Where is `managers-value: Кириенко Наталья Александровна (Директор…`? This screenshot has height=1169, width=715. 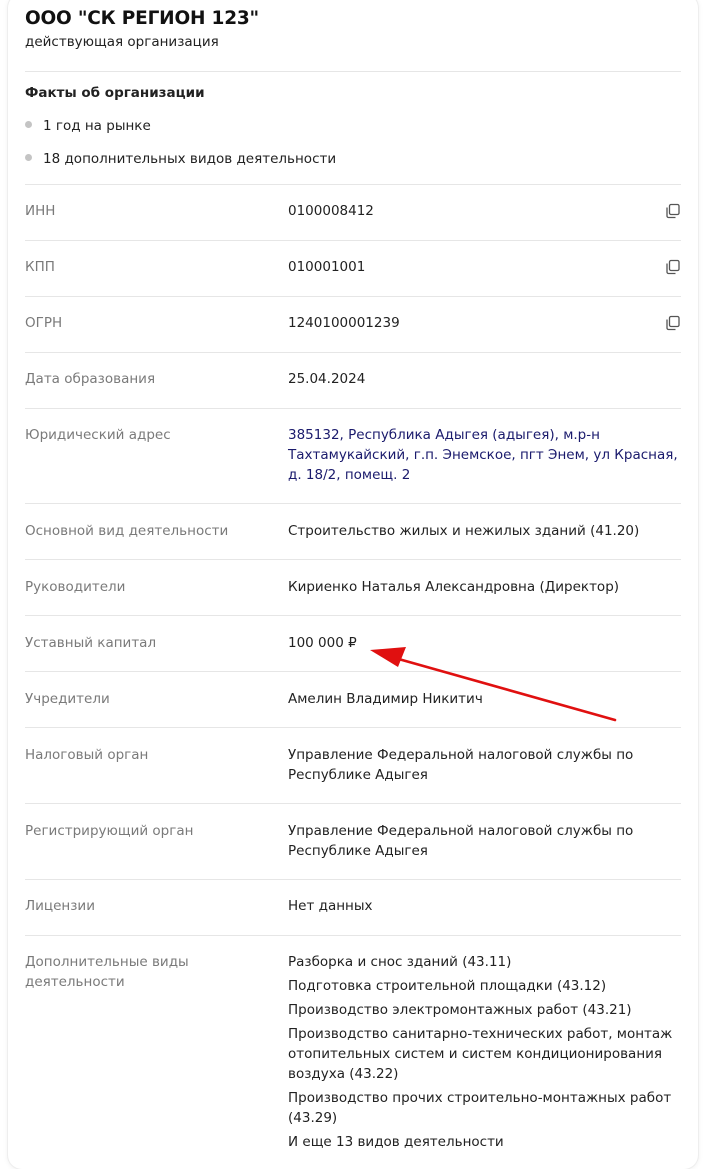 managers-value: Кириенко Наталья Александровна (Директор… is located at coordinates (454, 587).